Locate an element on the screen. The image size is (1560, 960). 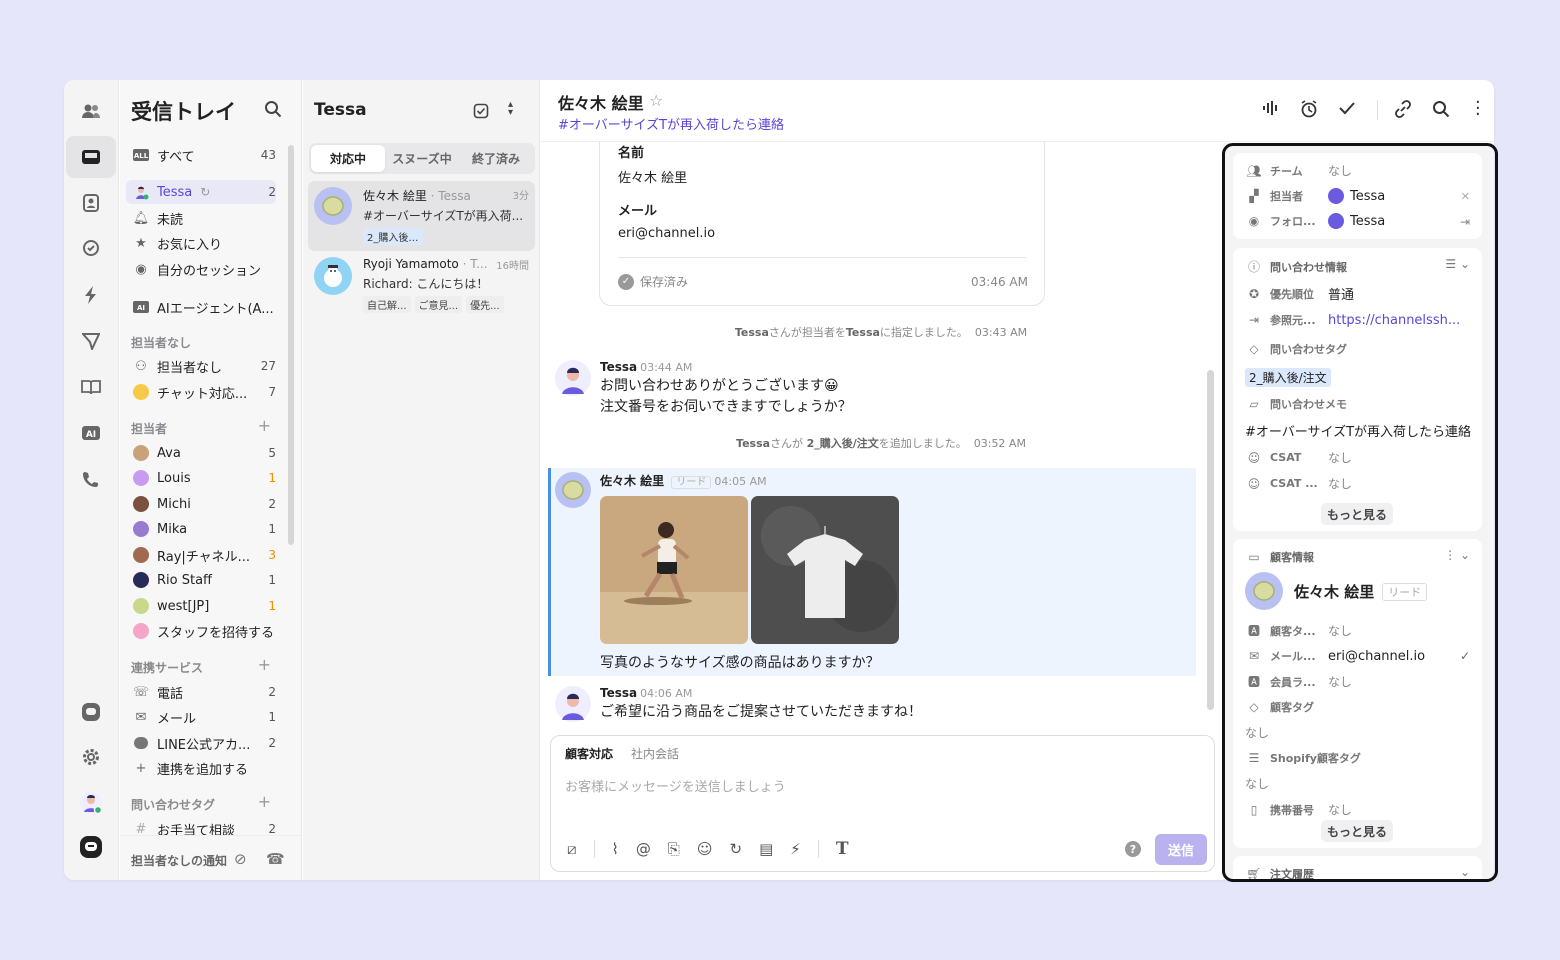
eye-icon: ◉ is located at coordinates (141, 269).